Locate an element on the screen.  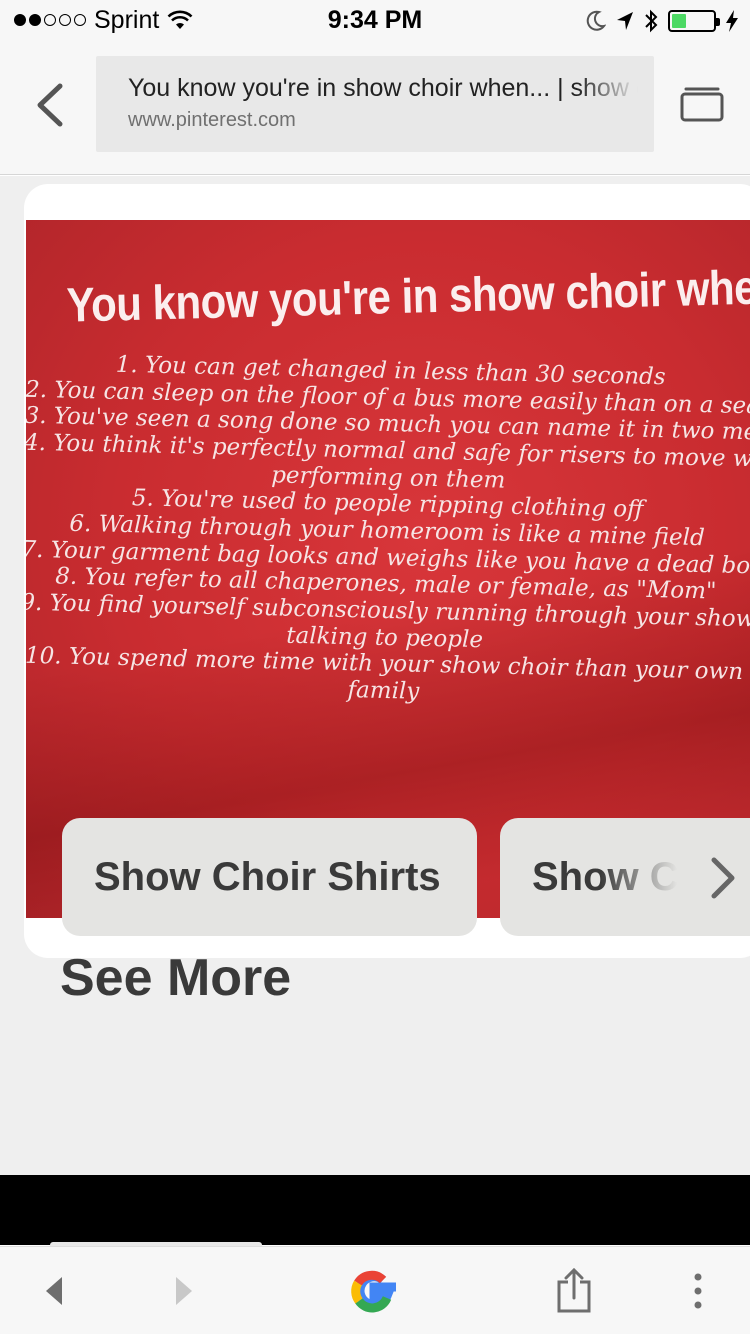
chevron-right-icon is located at coordinates (723, 878).